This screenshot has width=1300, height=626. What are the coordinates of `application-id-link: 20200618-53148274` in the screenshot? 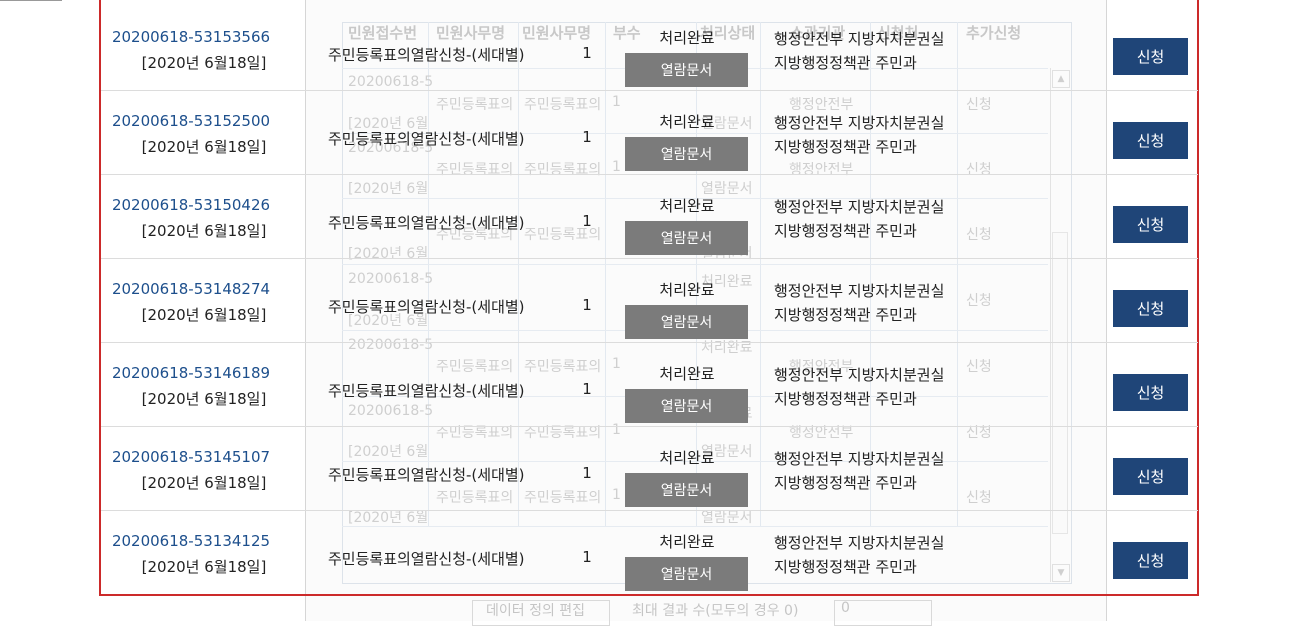 It's located at (191, 289).